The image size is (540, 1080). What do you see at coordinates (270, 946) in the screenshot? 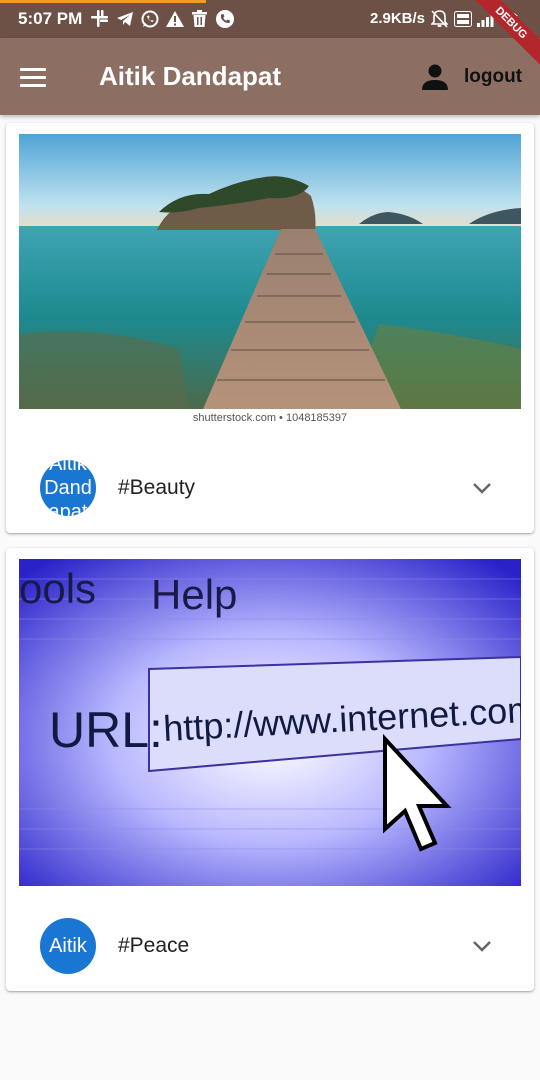
I see `post-footer: Aitik #Peace` at bounding box center [270, 946].